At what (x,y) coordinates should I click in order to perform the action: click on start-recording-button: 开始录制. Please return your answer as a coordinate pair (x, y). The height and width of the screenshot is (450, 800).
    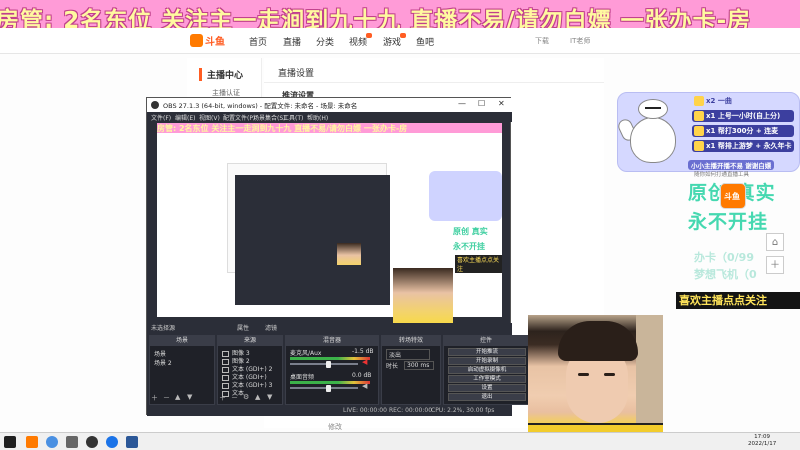
    Looking at the image, I should click on (487, 361).